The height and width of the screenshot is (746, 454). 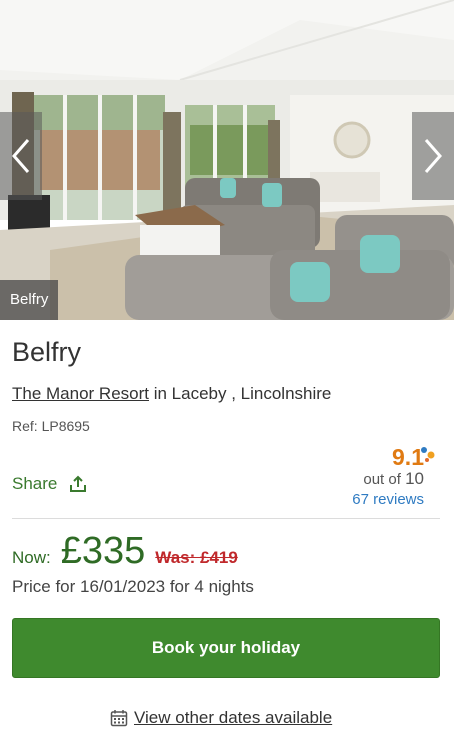 I want to click on was-price: Was: £419, so click(x=196, y=557).